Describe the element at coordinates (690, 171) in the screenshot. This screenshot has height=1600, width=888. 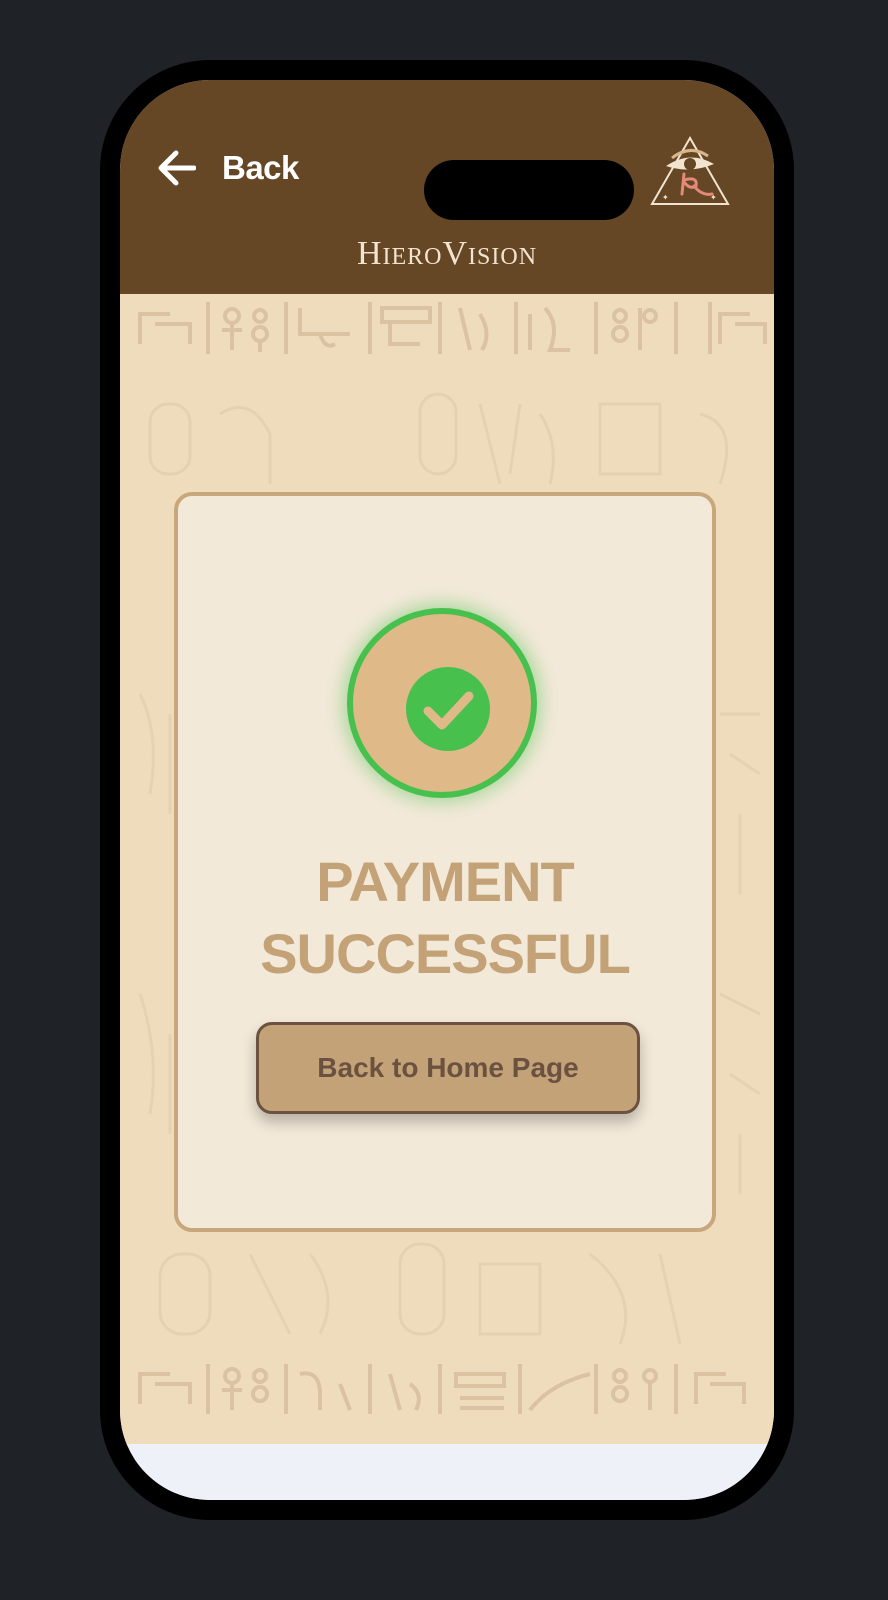
I see `eye-of-horus-pyramid-icon: ✦ ✦` at that location.